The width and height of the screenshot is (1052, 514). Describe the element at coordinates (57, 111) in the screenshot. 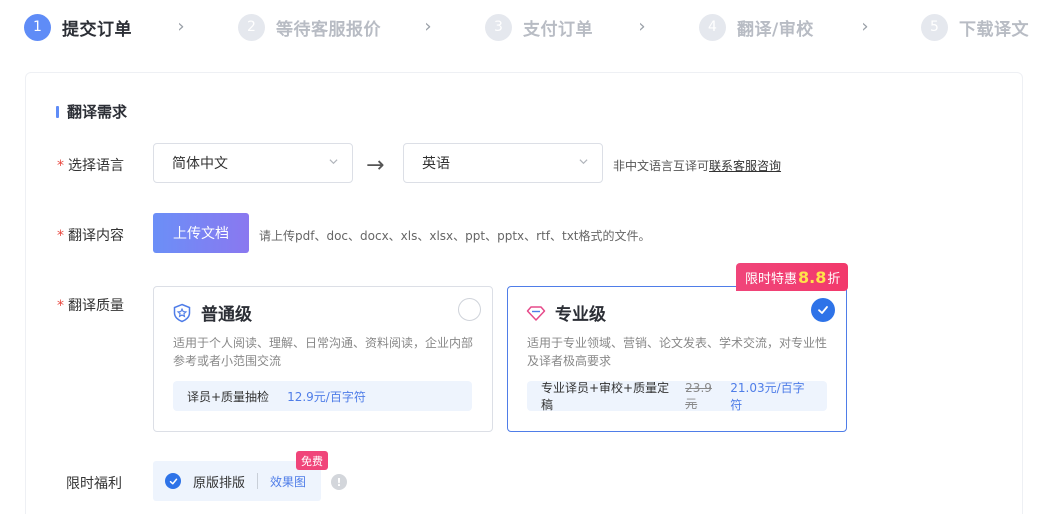

I see `title-accent-bar` at that location.